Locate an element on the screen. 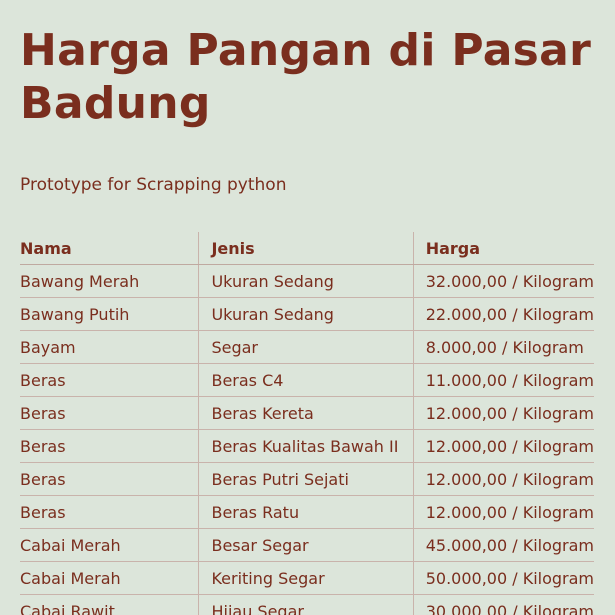 This screenshot has height=615, width=615. table-row: Bayam Segar 8.000,00 / Kilogram is located at coordinates (307, 347).